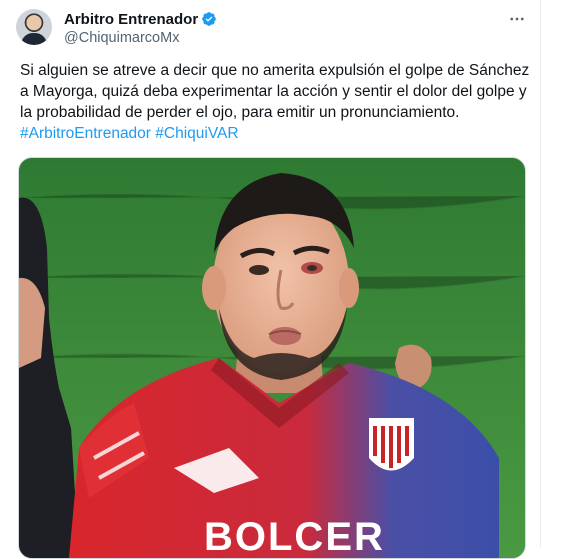  I want to click on tweet-header: Arbitro Entrenador @ChiquimarcoMx, so click(140, 28).